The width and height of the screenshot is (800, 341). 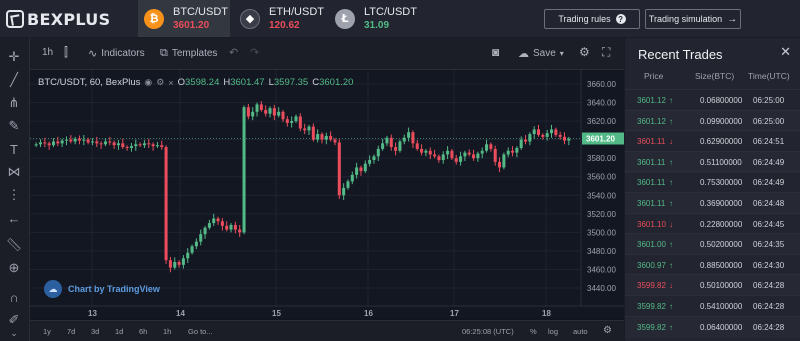 I want to click on trade-row: 3601.12 ↑ 0.06800000 06:25:00, so click(x=712, y=100).